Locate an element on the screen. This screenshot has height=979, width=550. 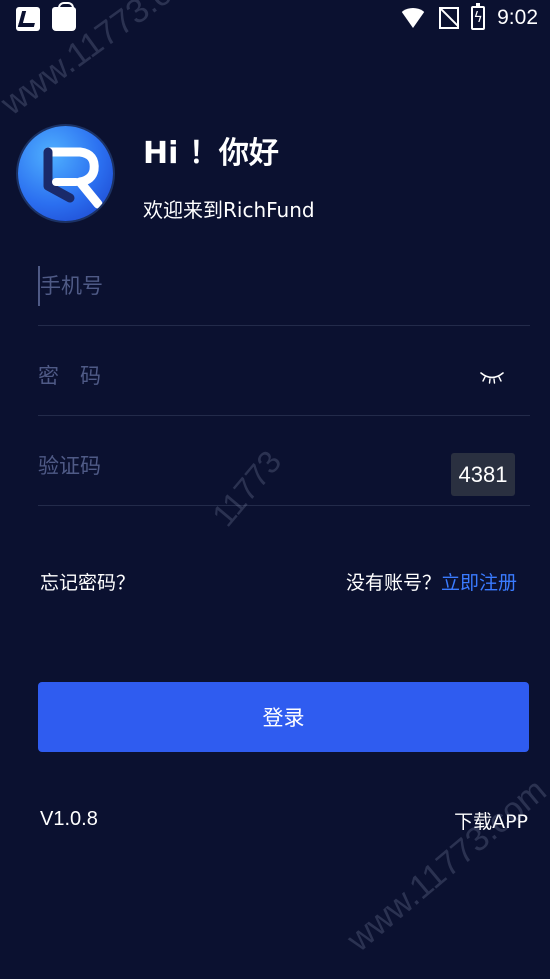
welcome-subtitle: 欢迎来到RichFund is located at coordinates (229, 210).